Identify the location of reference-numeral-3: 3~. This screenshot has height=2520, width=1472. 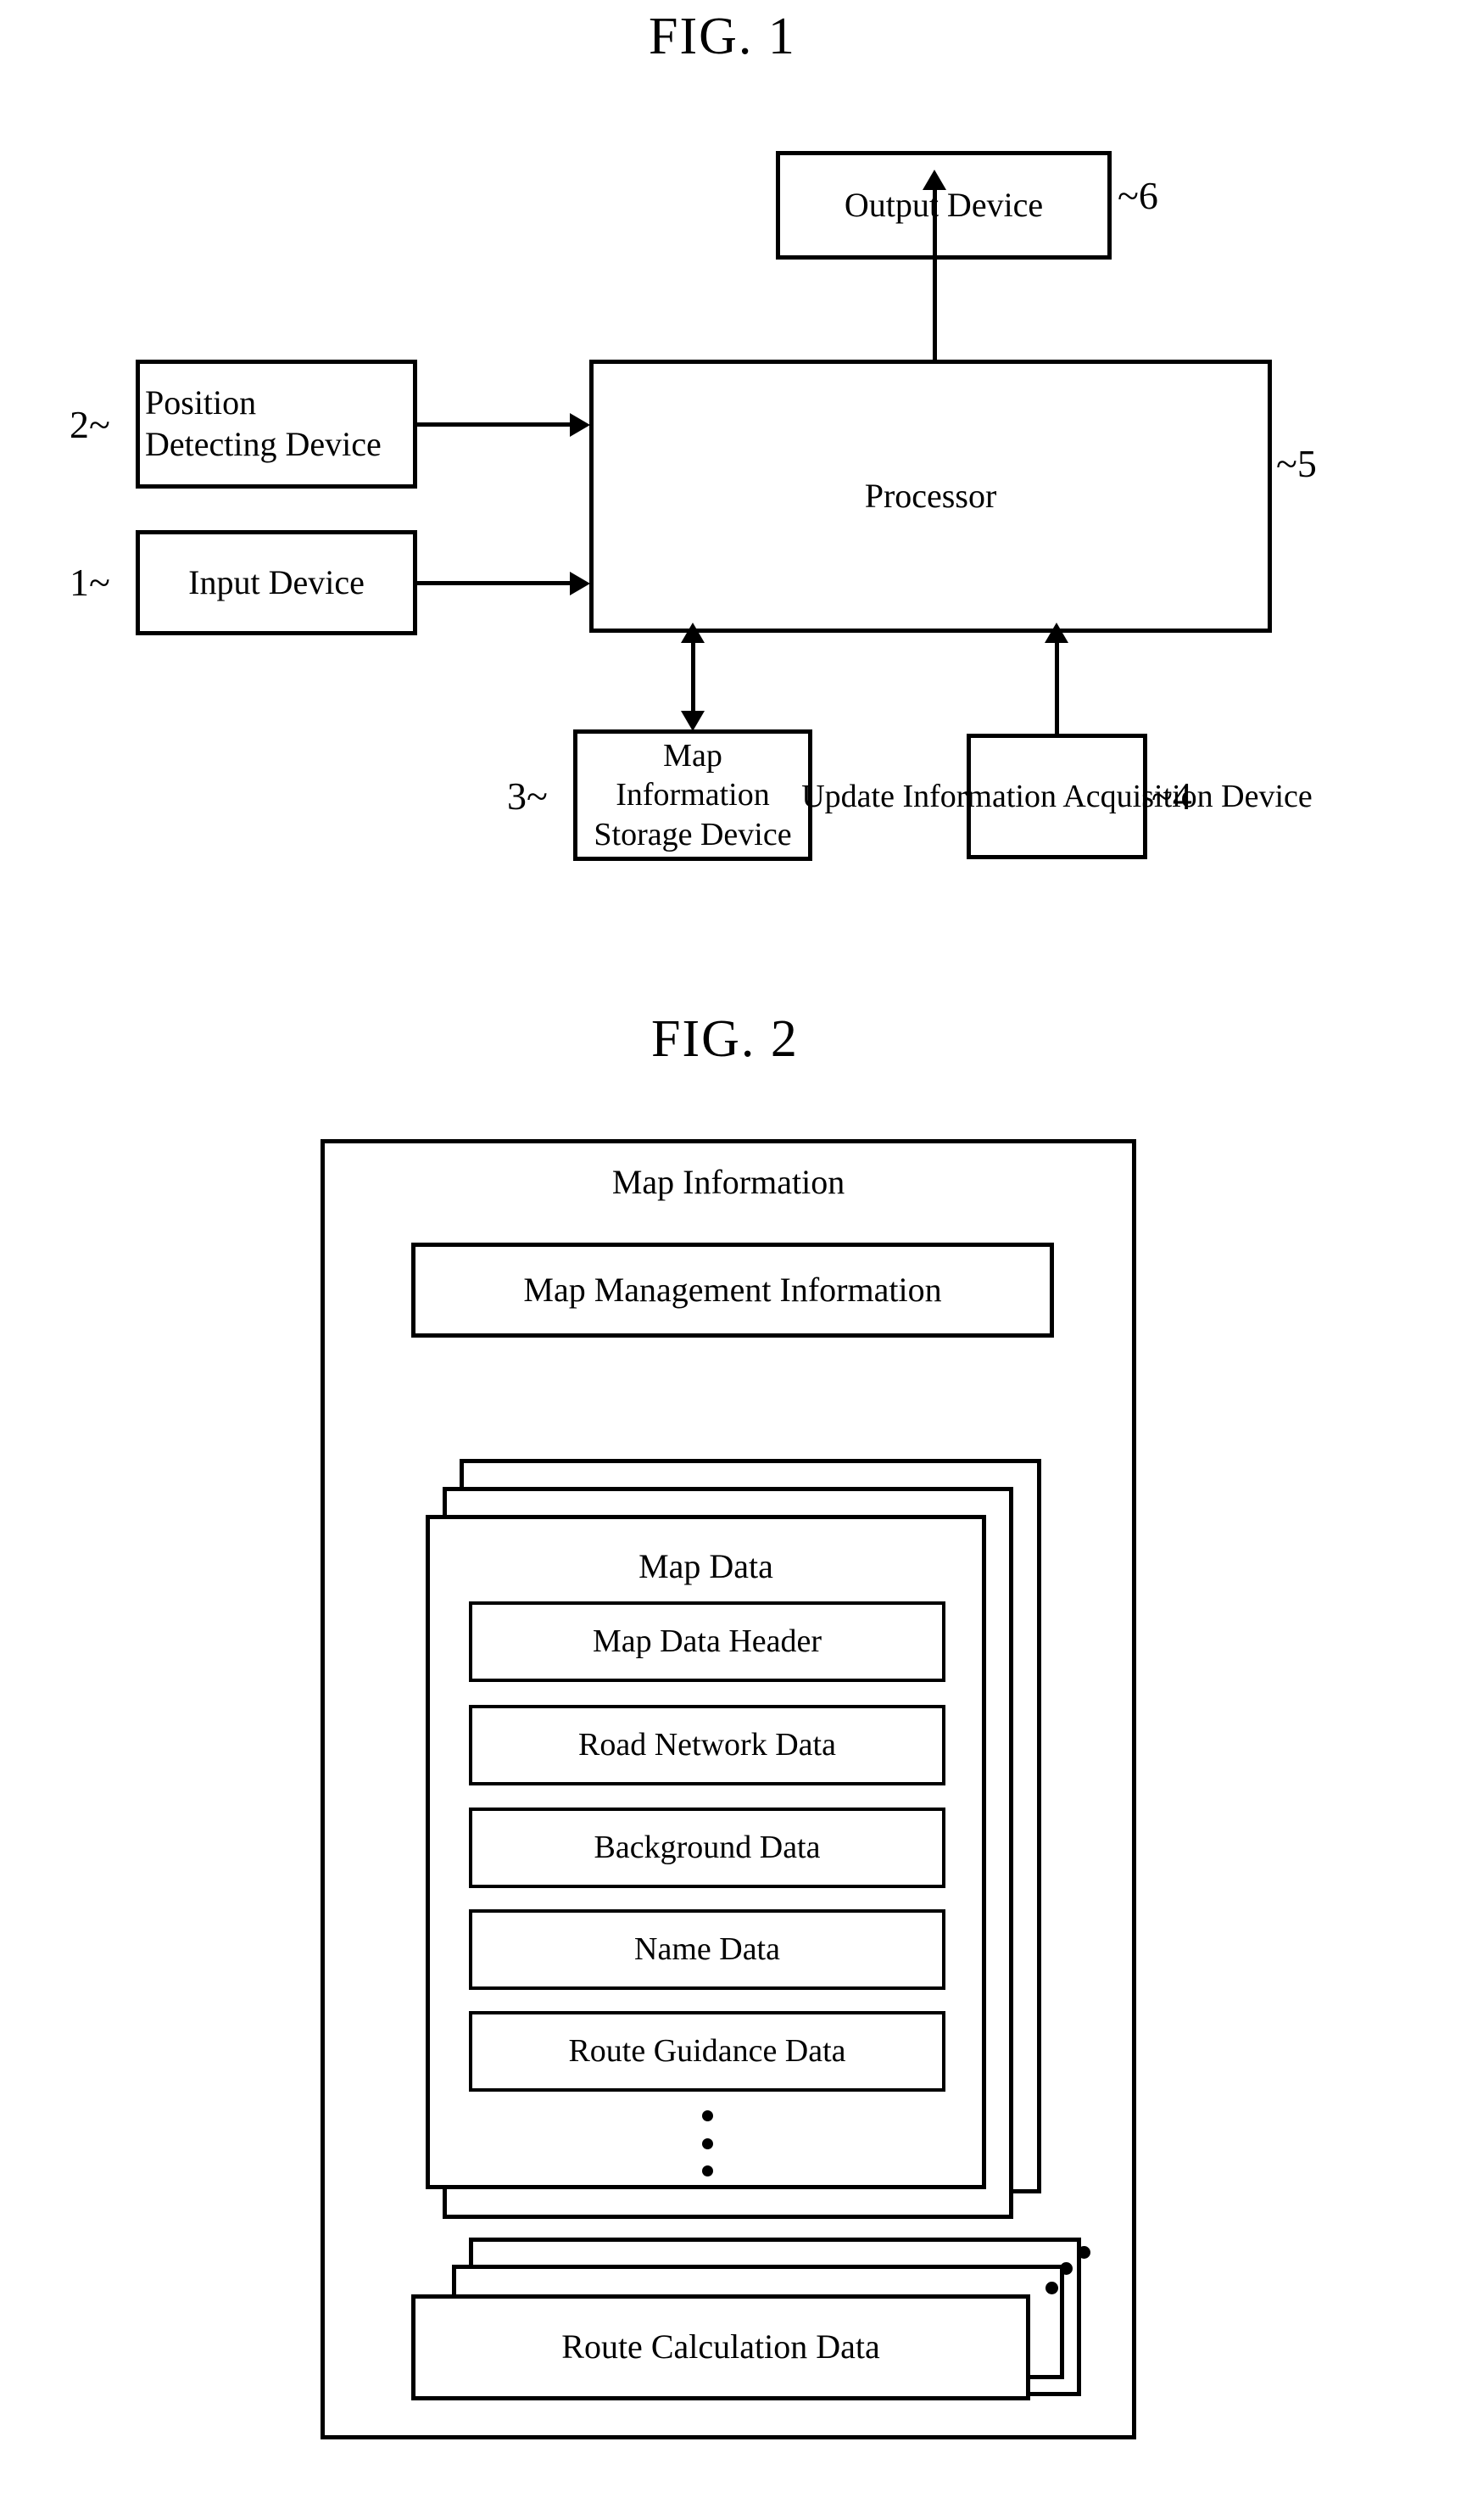
(527, 796).